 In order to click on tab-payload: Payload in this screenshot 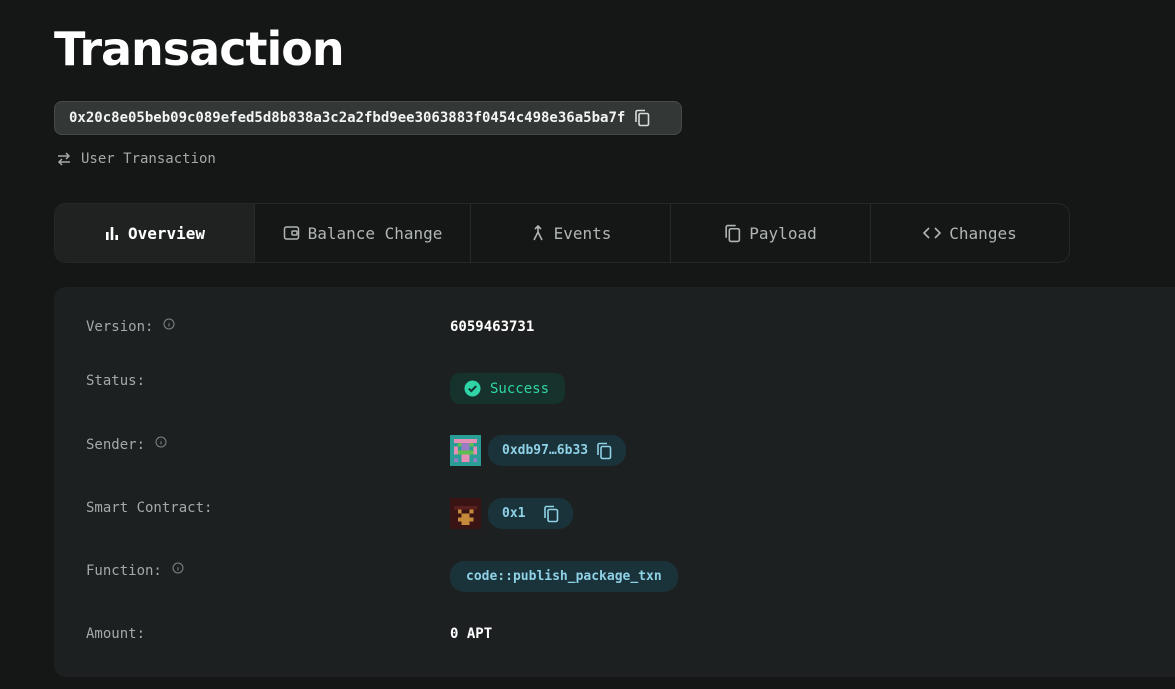, I will do `click(771, 233)`.